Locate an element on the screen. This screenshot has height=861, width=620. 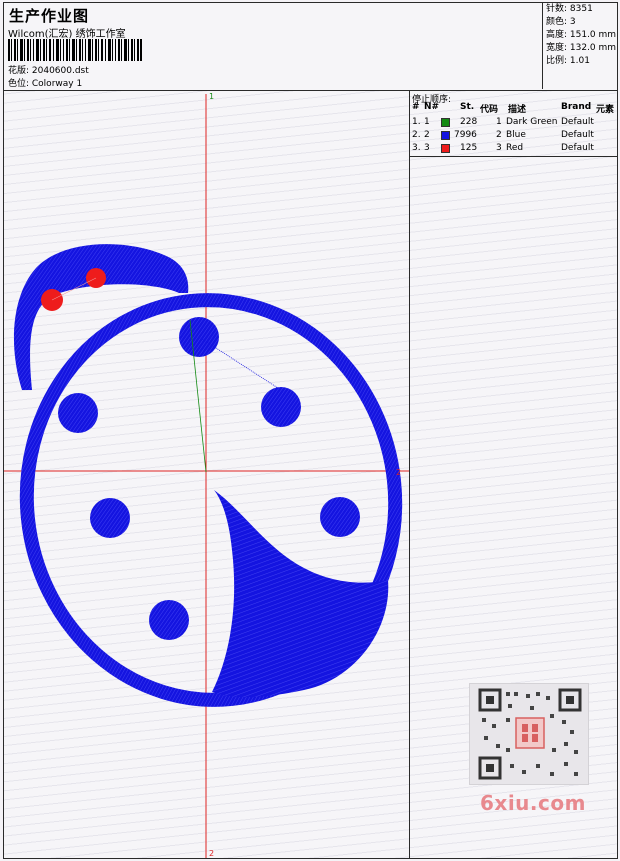
seal-icon is located at coordinates (530, 733).